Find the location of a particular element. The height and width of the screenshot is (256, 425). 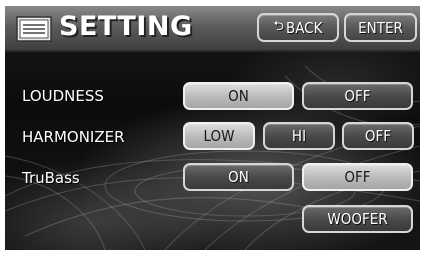

enter-button: ENTER is located at coordinates (380, 27).